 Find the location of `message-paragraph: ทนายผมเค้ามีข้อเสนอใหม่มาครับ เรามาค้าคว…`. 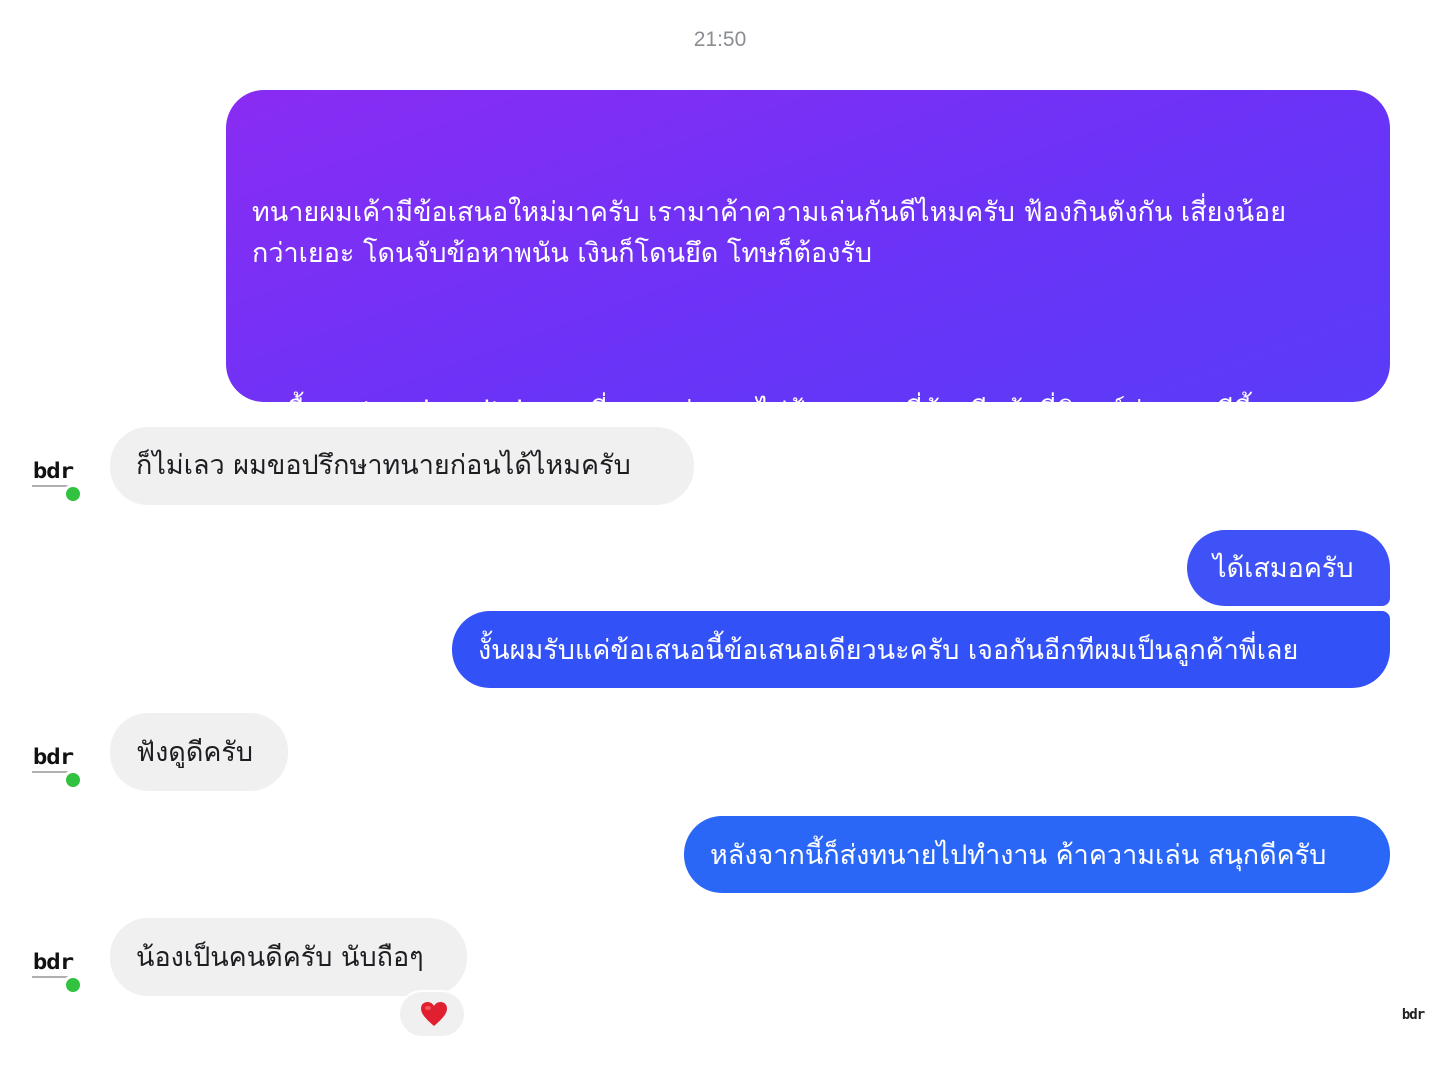

message-paragraph: ทนายผมเค้ามีข้อเสนอใหม่มาครับ เรามาค้าคว… is located at coordinates (769, 233).